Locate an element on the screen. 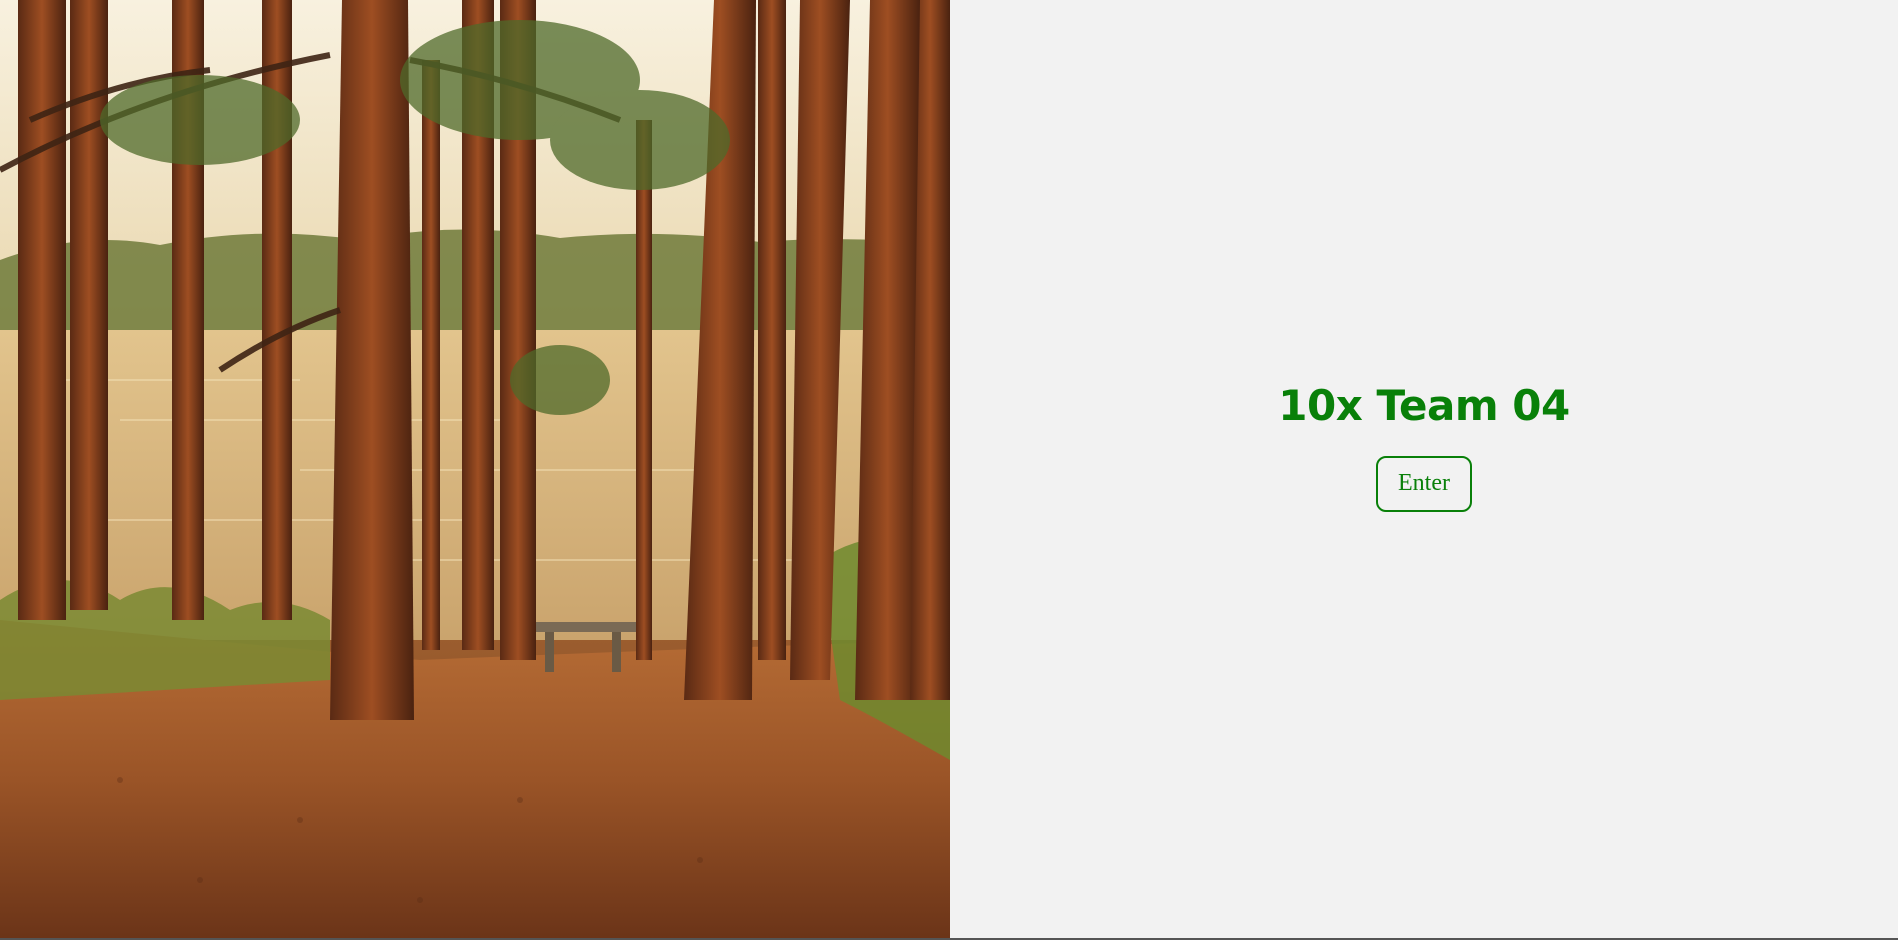 The width and height of the screenshot is (1898, 940). page-title: 10x Team 04 is located at coordinates (1424, 405).